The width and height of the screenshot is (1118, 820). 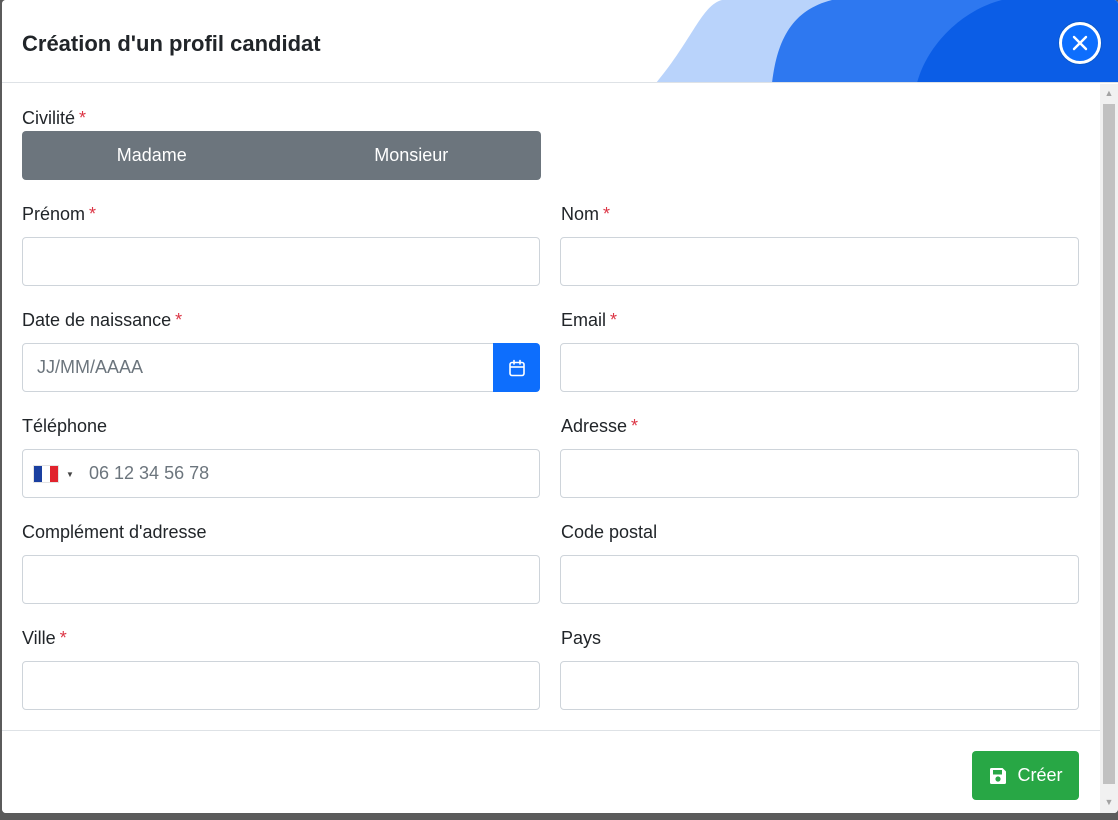 I want to click on phone-input, so click(x=281, y=473).